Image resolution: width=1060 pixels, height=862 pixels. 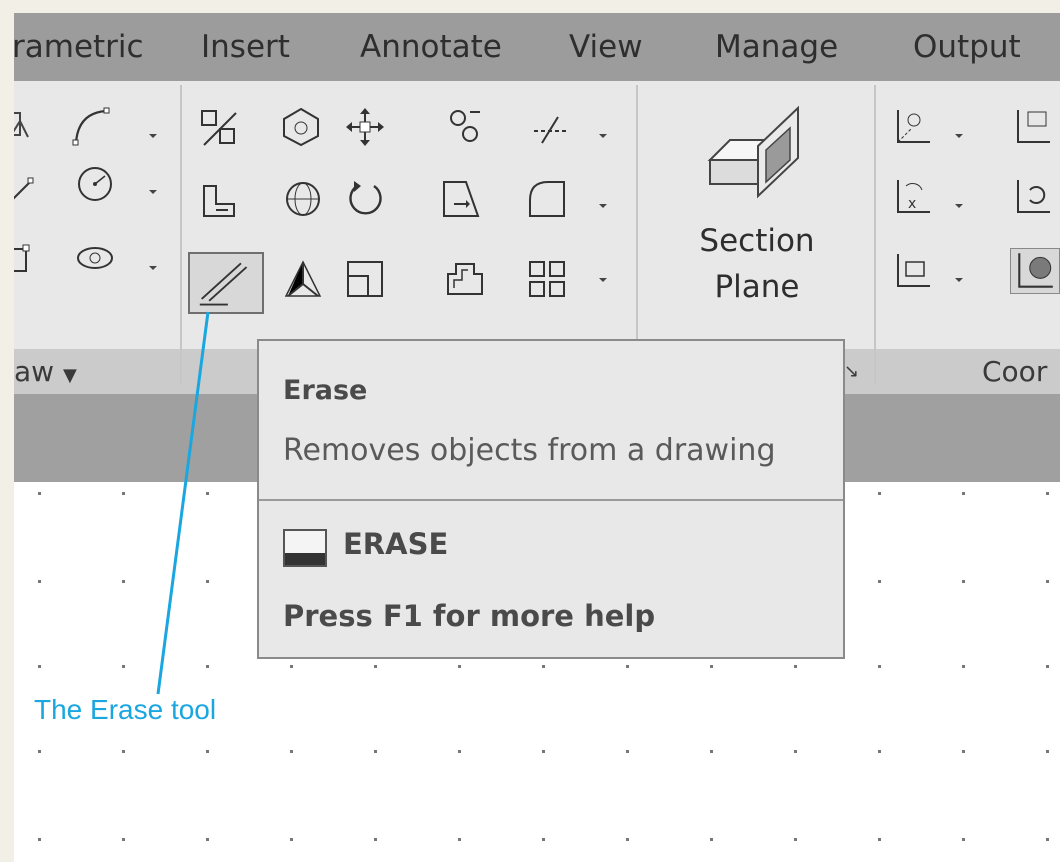 I want to click on svg-text: x, so click(x=912, y=204).